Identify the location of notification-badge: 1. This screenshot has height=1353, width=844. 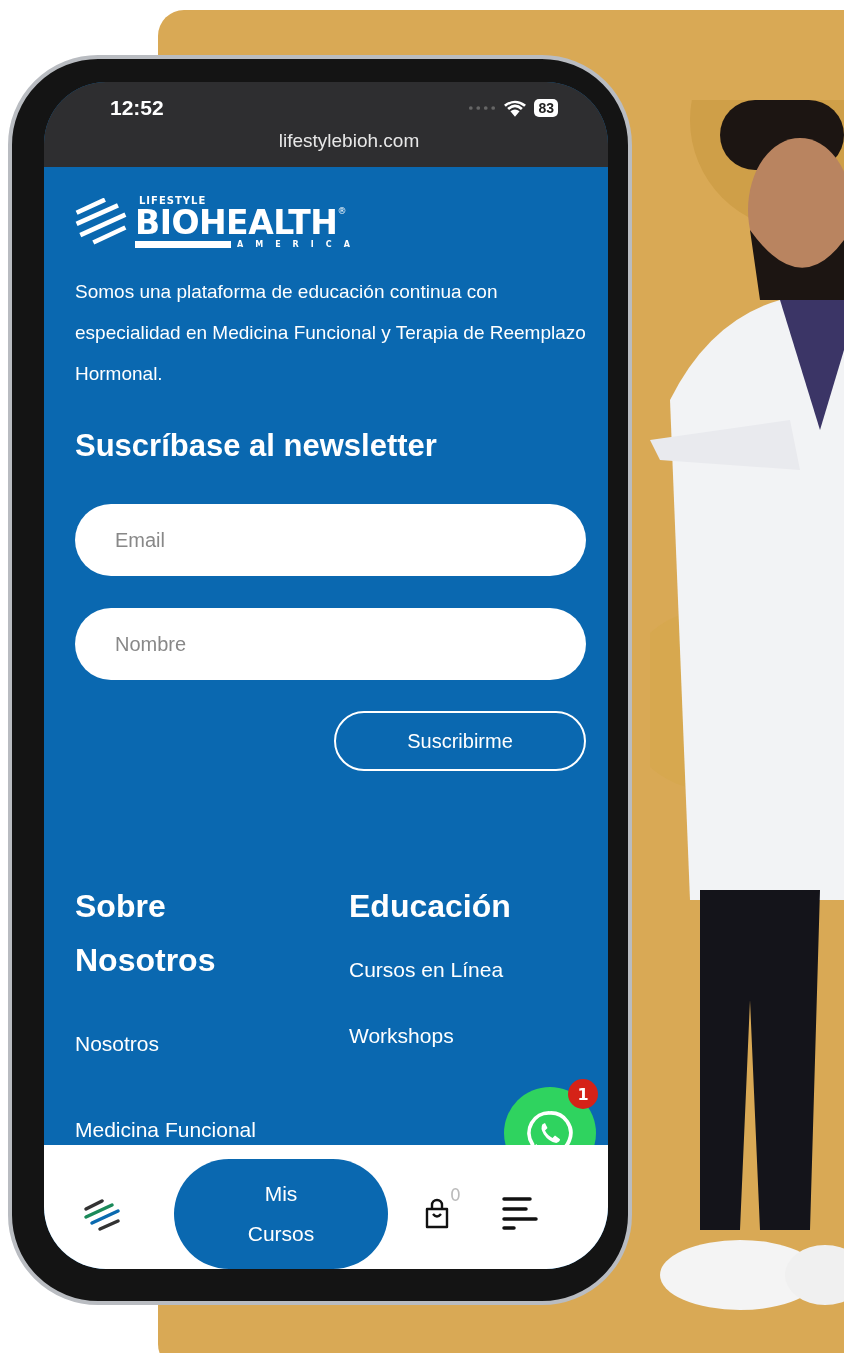
(583, 1094).